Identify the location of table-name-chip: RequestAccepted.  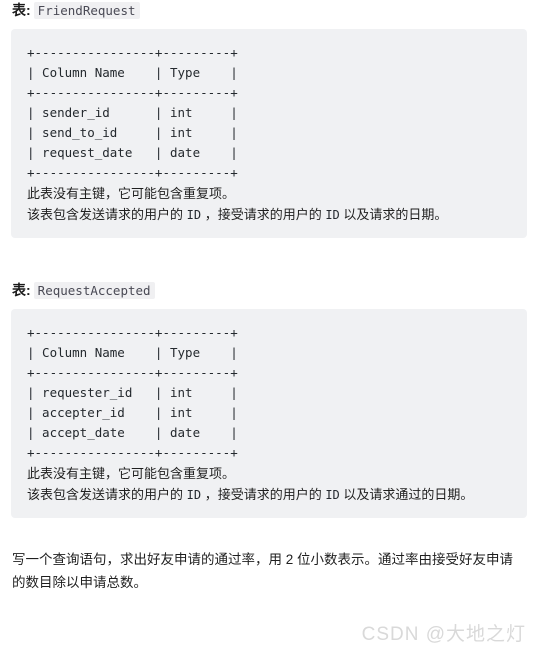
(94, 290).